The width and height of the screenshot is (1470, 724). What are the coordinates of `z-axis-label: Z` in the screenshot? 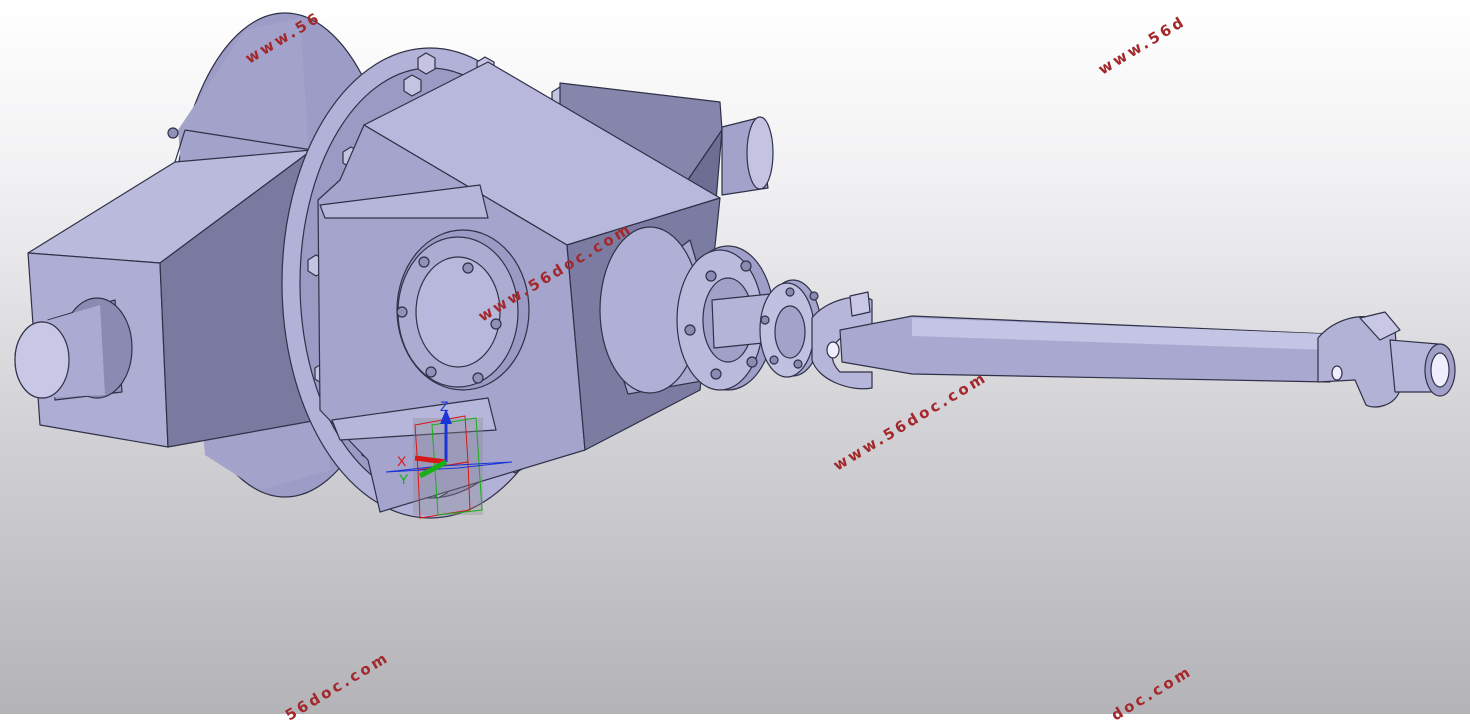 It's located at (444, 406).